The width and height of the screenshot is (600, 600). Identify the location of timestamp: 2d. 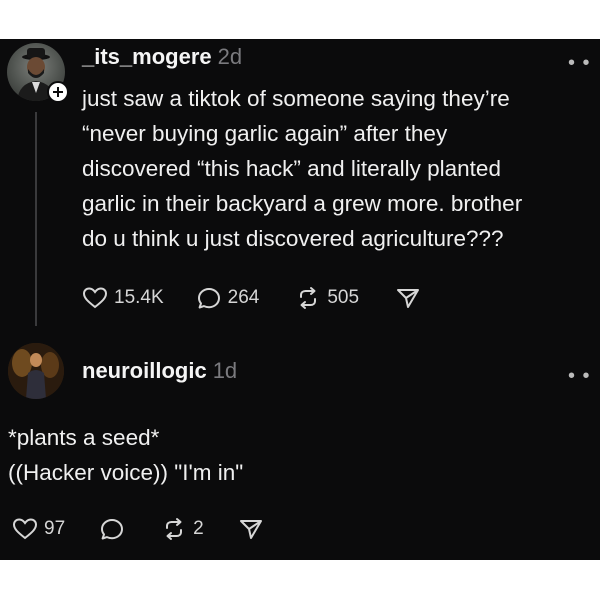
(230, 56).